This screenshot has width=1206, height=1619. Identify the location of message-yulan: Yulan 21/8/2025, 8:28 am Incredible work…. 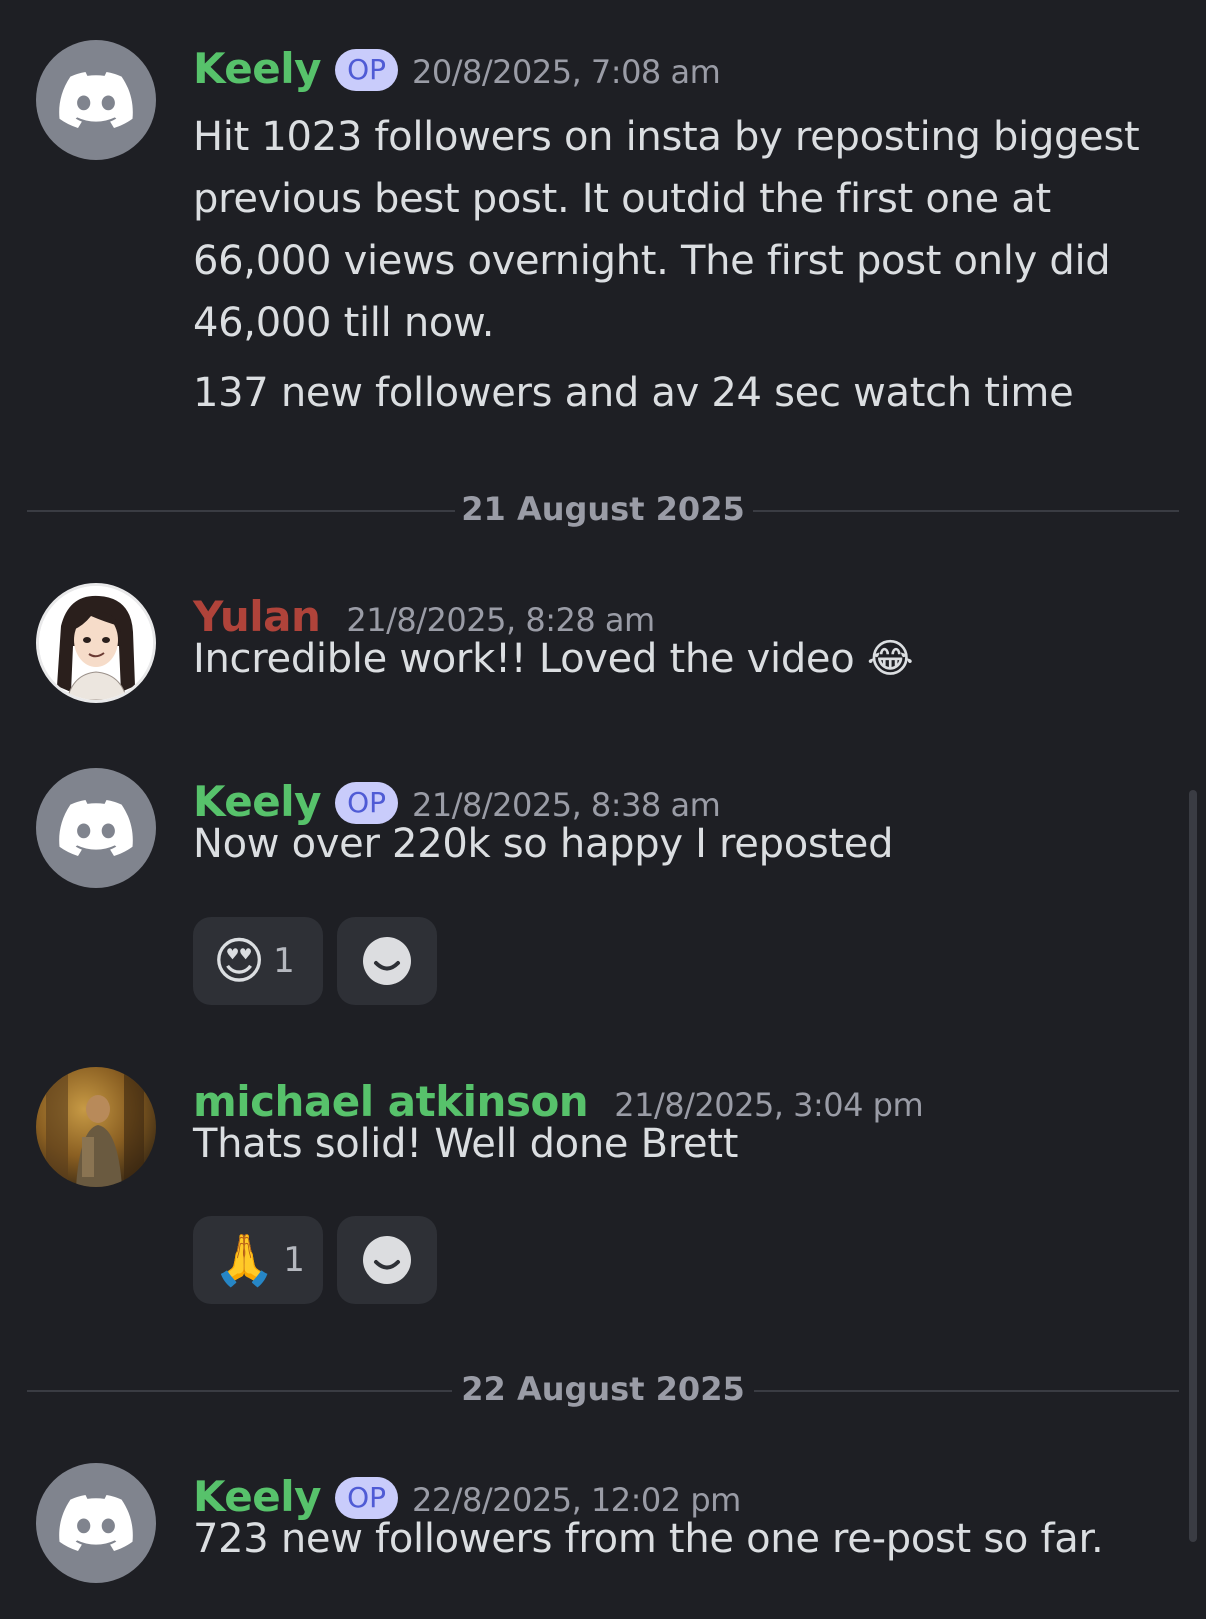
(603, 635).